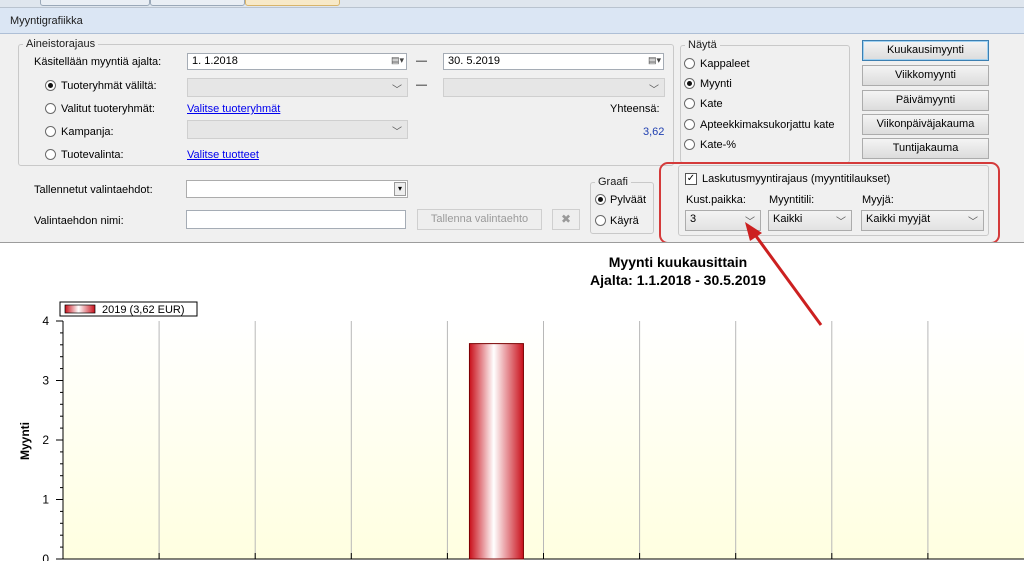 This screenshot has height=561, width=1024. I want to click on dropdown-arrow-icon: ▾, so click(400, 189).